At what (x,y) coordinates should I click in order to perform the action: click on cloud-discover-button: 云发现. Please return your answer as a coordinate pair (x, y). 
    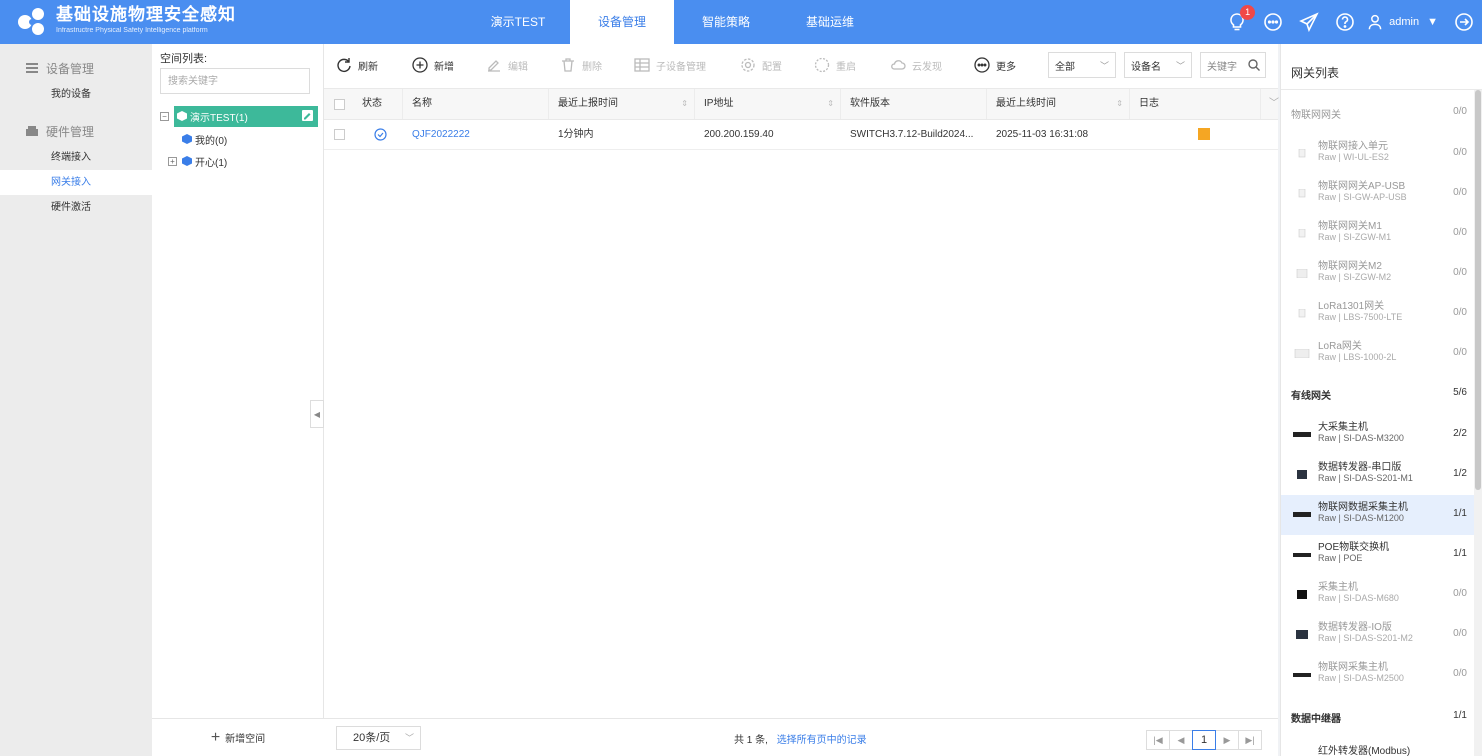
    Looking at the image, I should click on (916, 65).